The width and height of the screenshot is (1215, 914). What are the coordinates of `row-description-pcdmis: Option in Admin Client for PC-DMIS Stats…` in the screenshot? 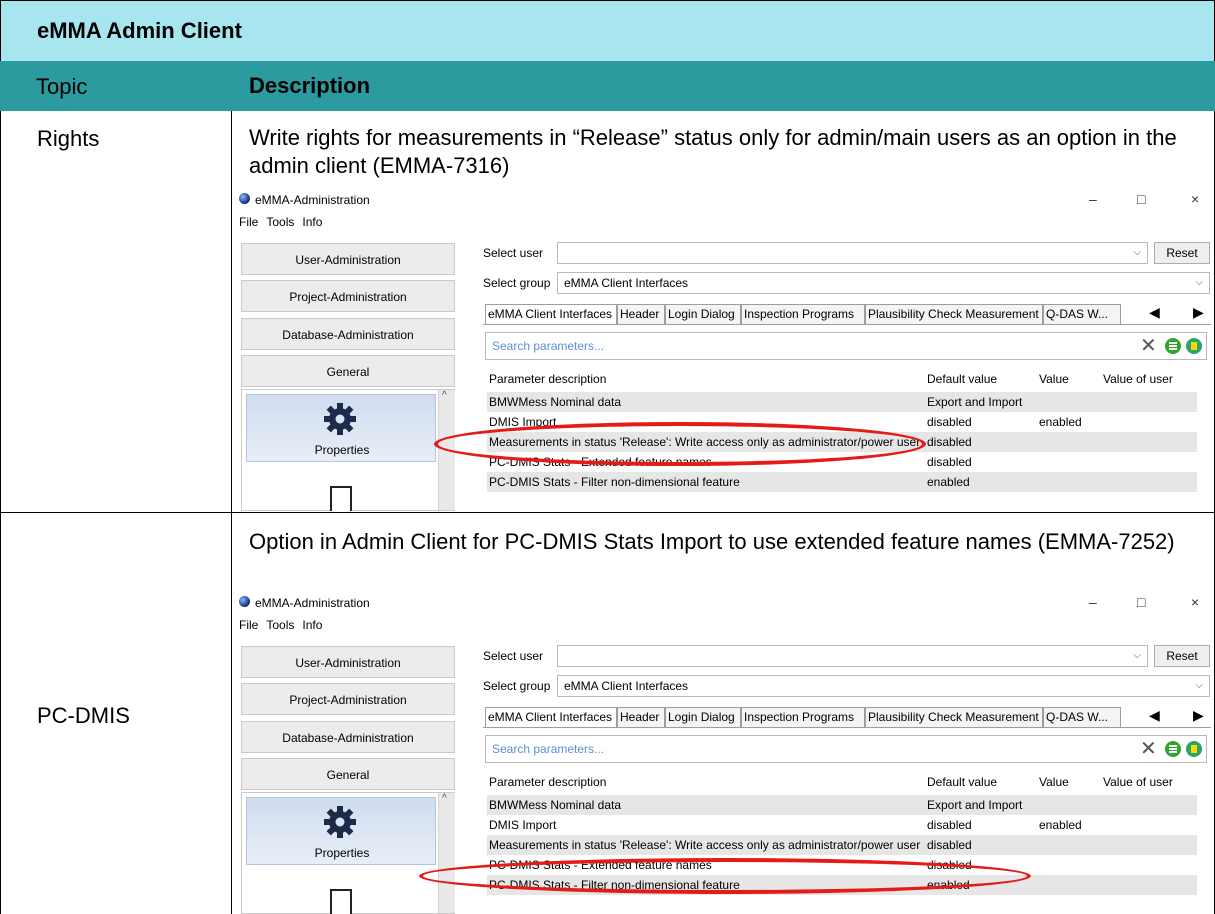 It's located at (712, 541).